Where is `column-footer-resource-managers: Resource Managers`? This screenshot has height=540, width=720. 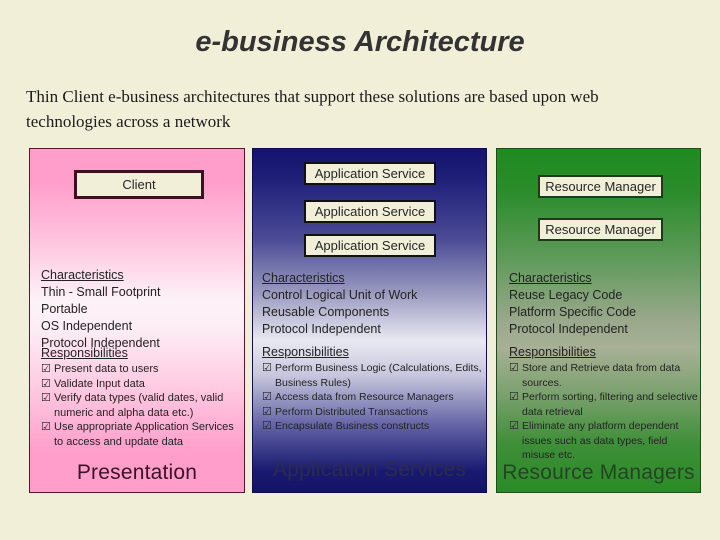 column-footer-resource-managers: Resource Managers is located at coordinates (598, 472).